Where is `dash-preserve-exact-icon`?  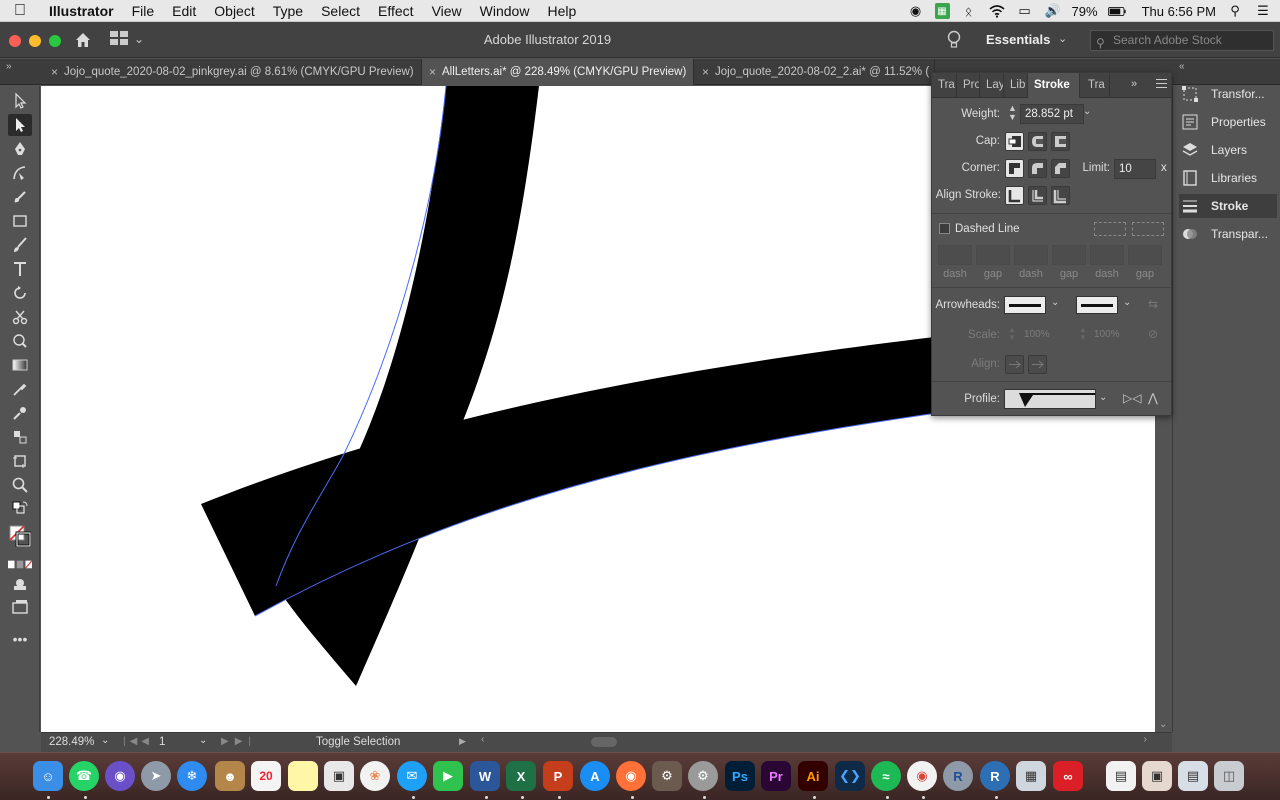 dash-preserve-exact-icon is located at coordinates (1110, 229).